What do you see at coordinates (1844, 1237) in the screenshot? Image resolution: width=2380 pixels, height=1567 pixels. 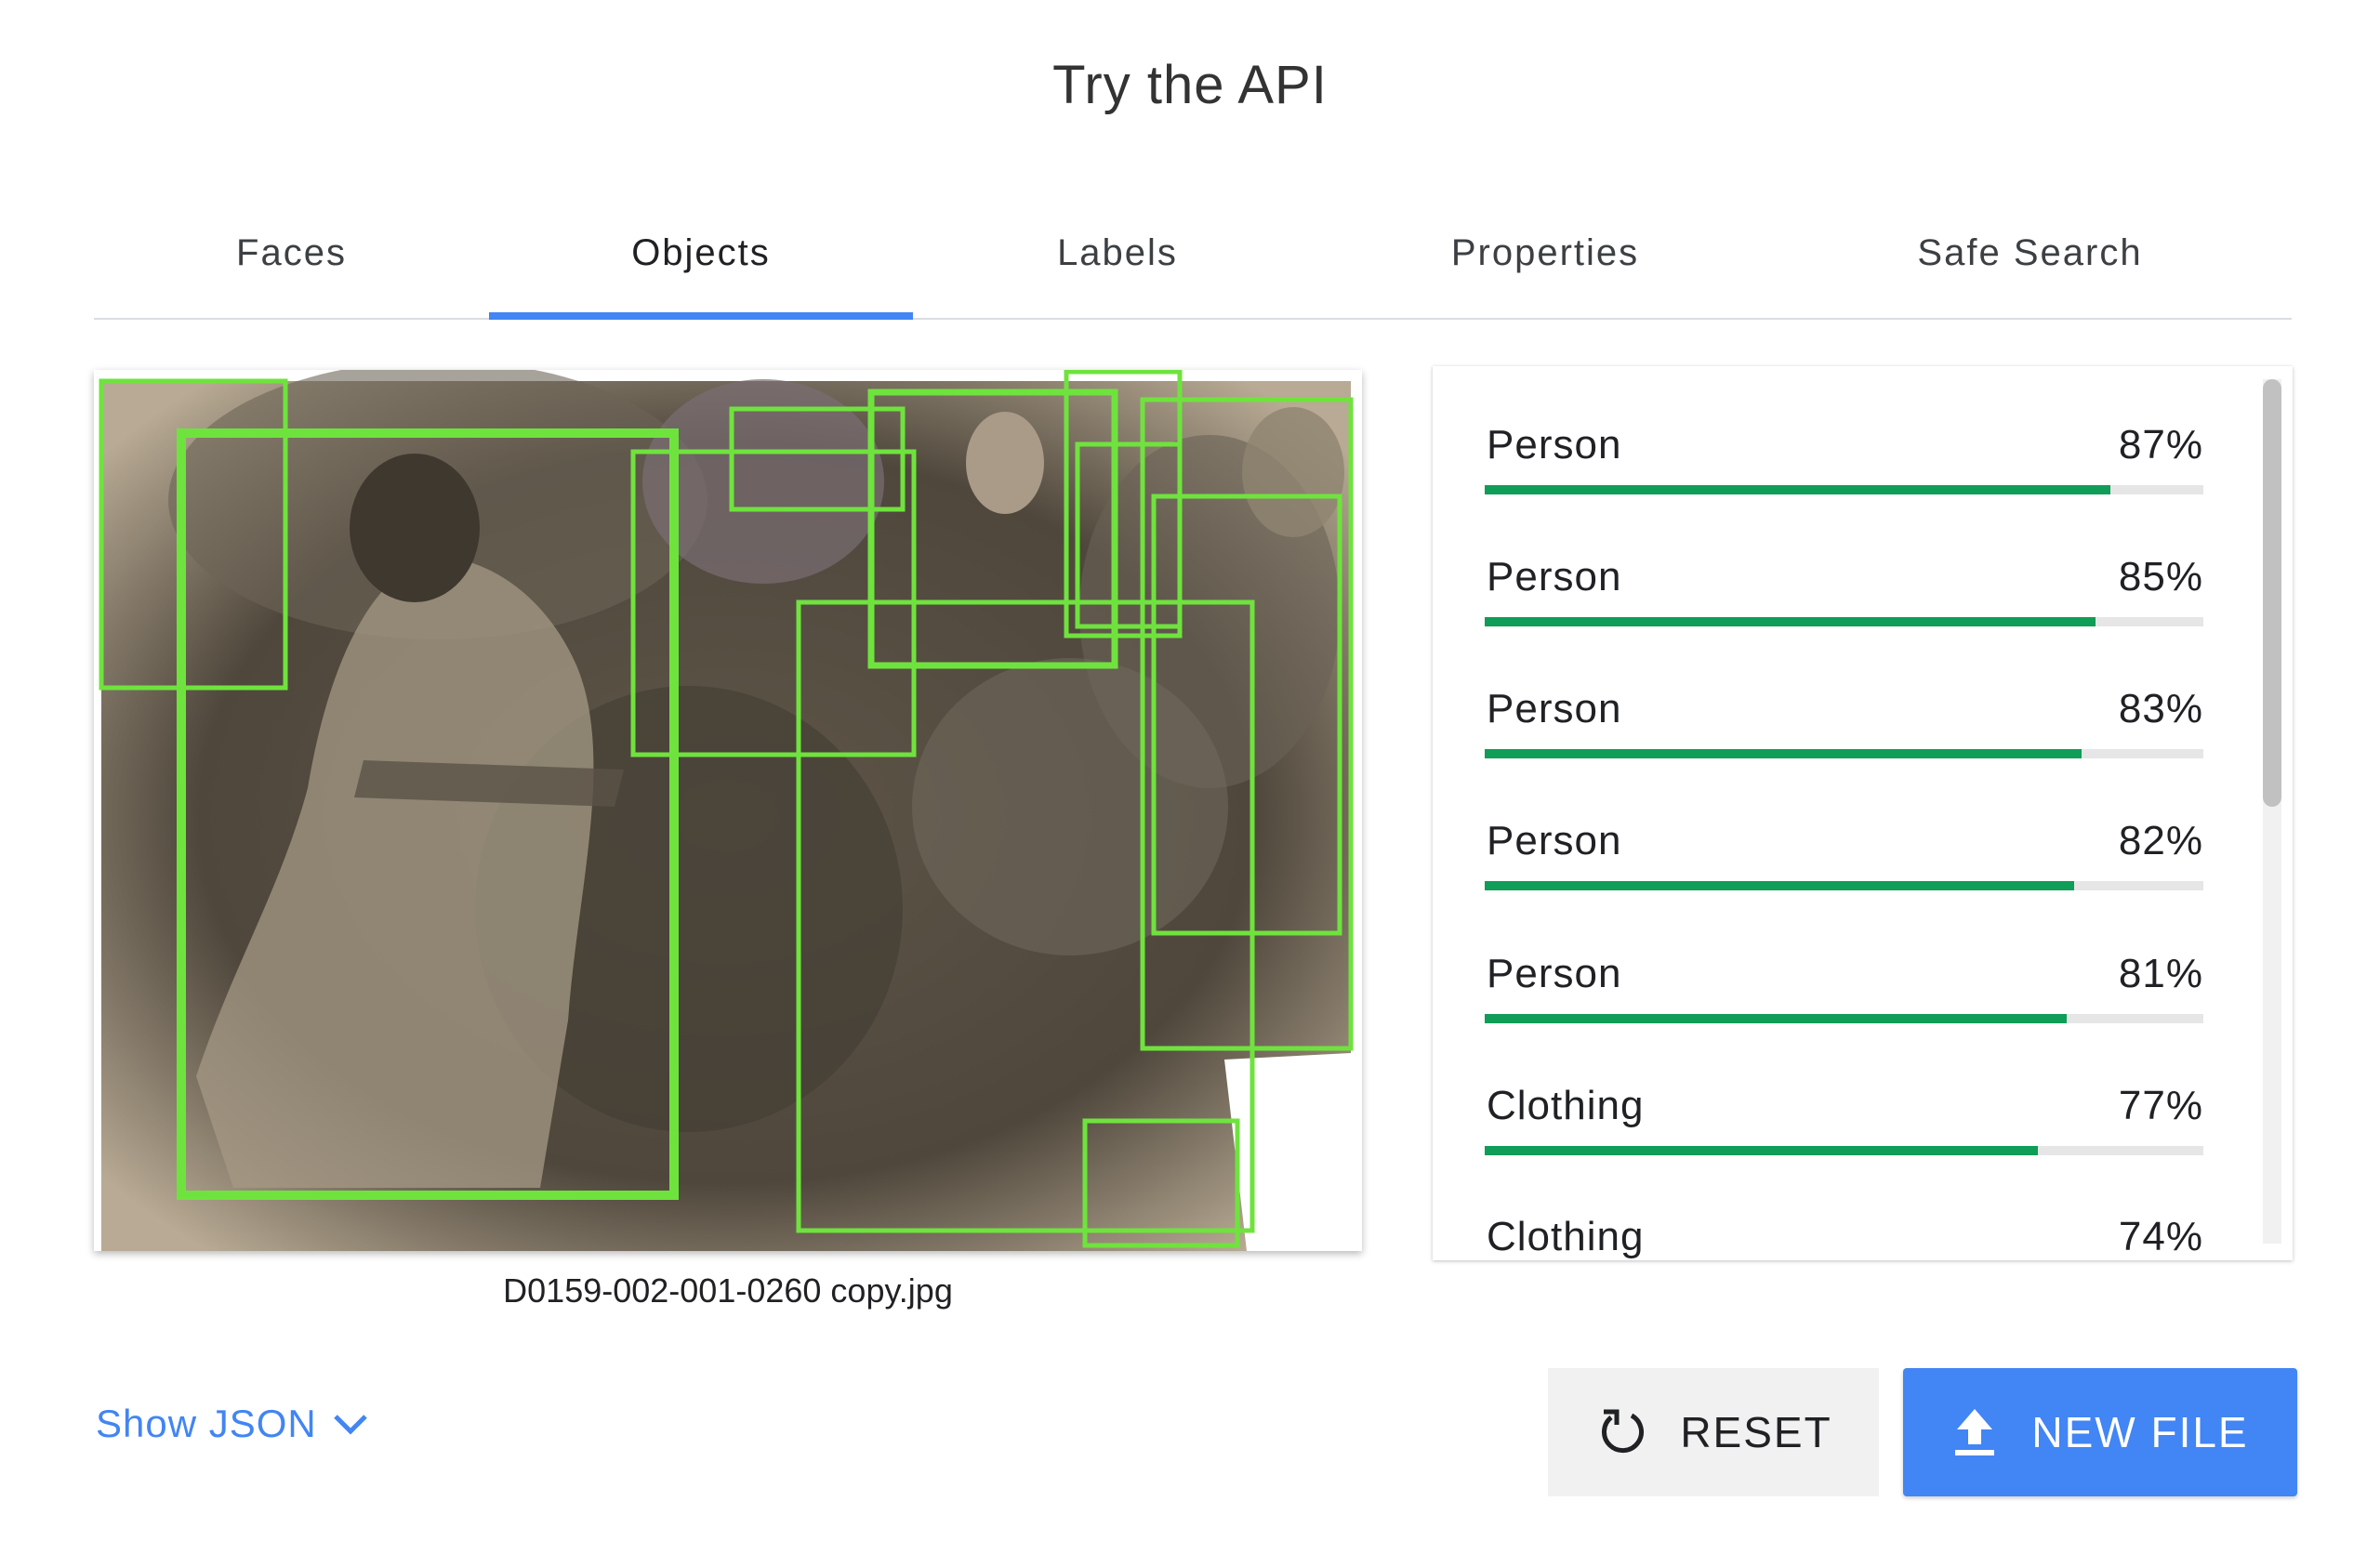 I see `result-item: Clothing 74%` at bounding box center [1844, 1237].